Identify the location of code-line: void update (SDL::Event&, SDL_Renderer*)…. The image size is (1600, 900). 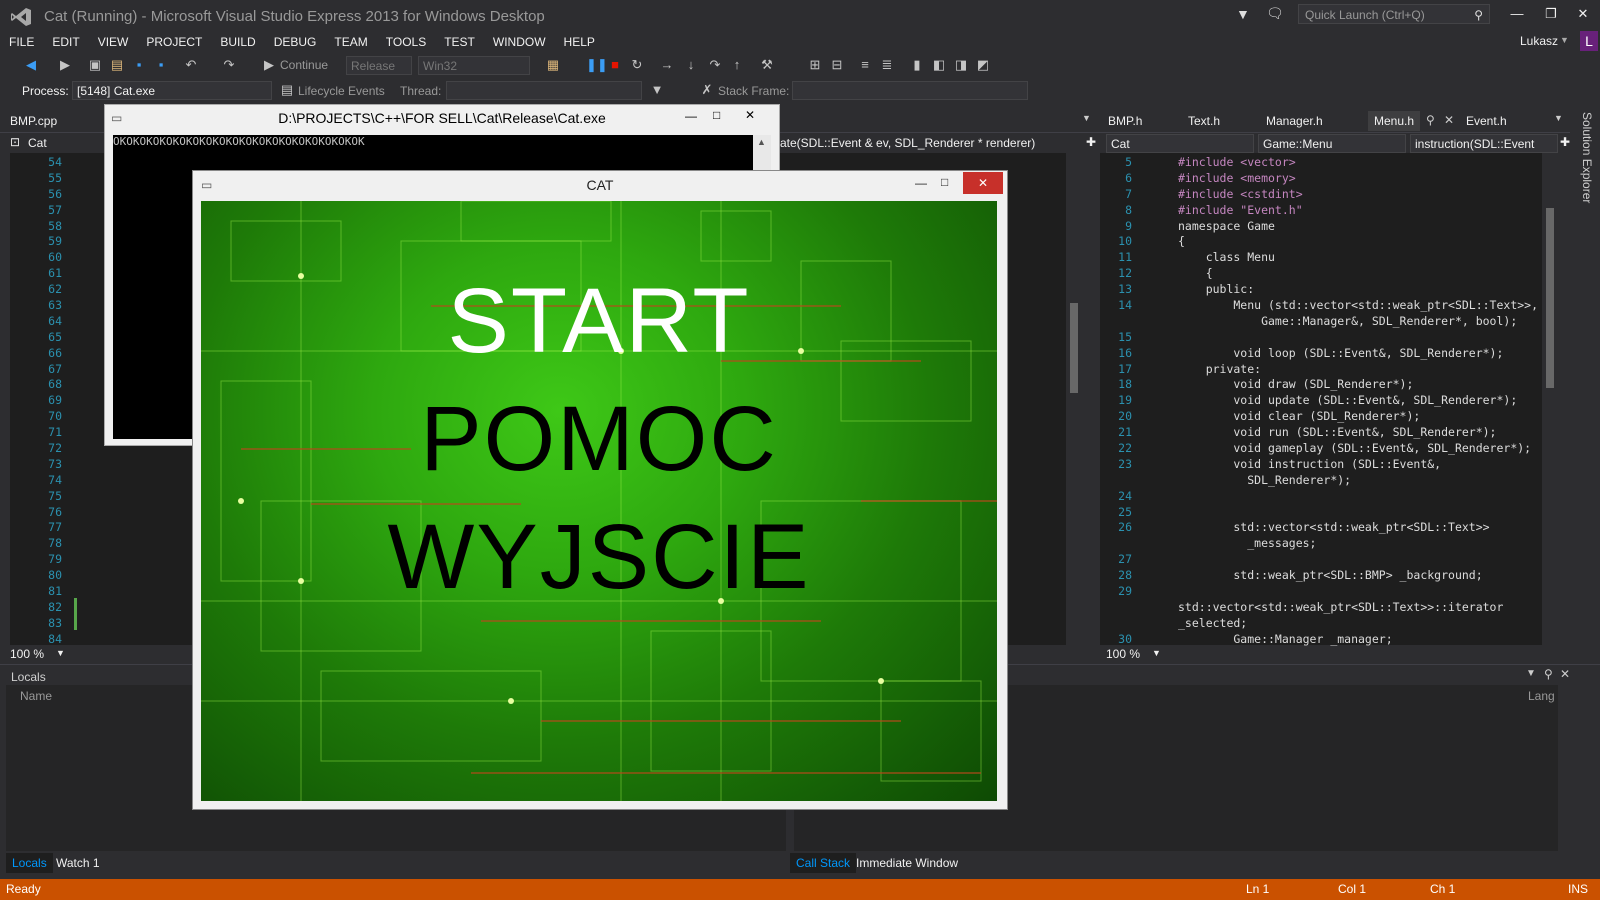
(1358, 401).